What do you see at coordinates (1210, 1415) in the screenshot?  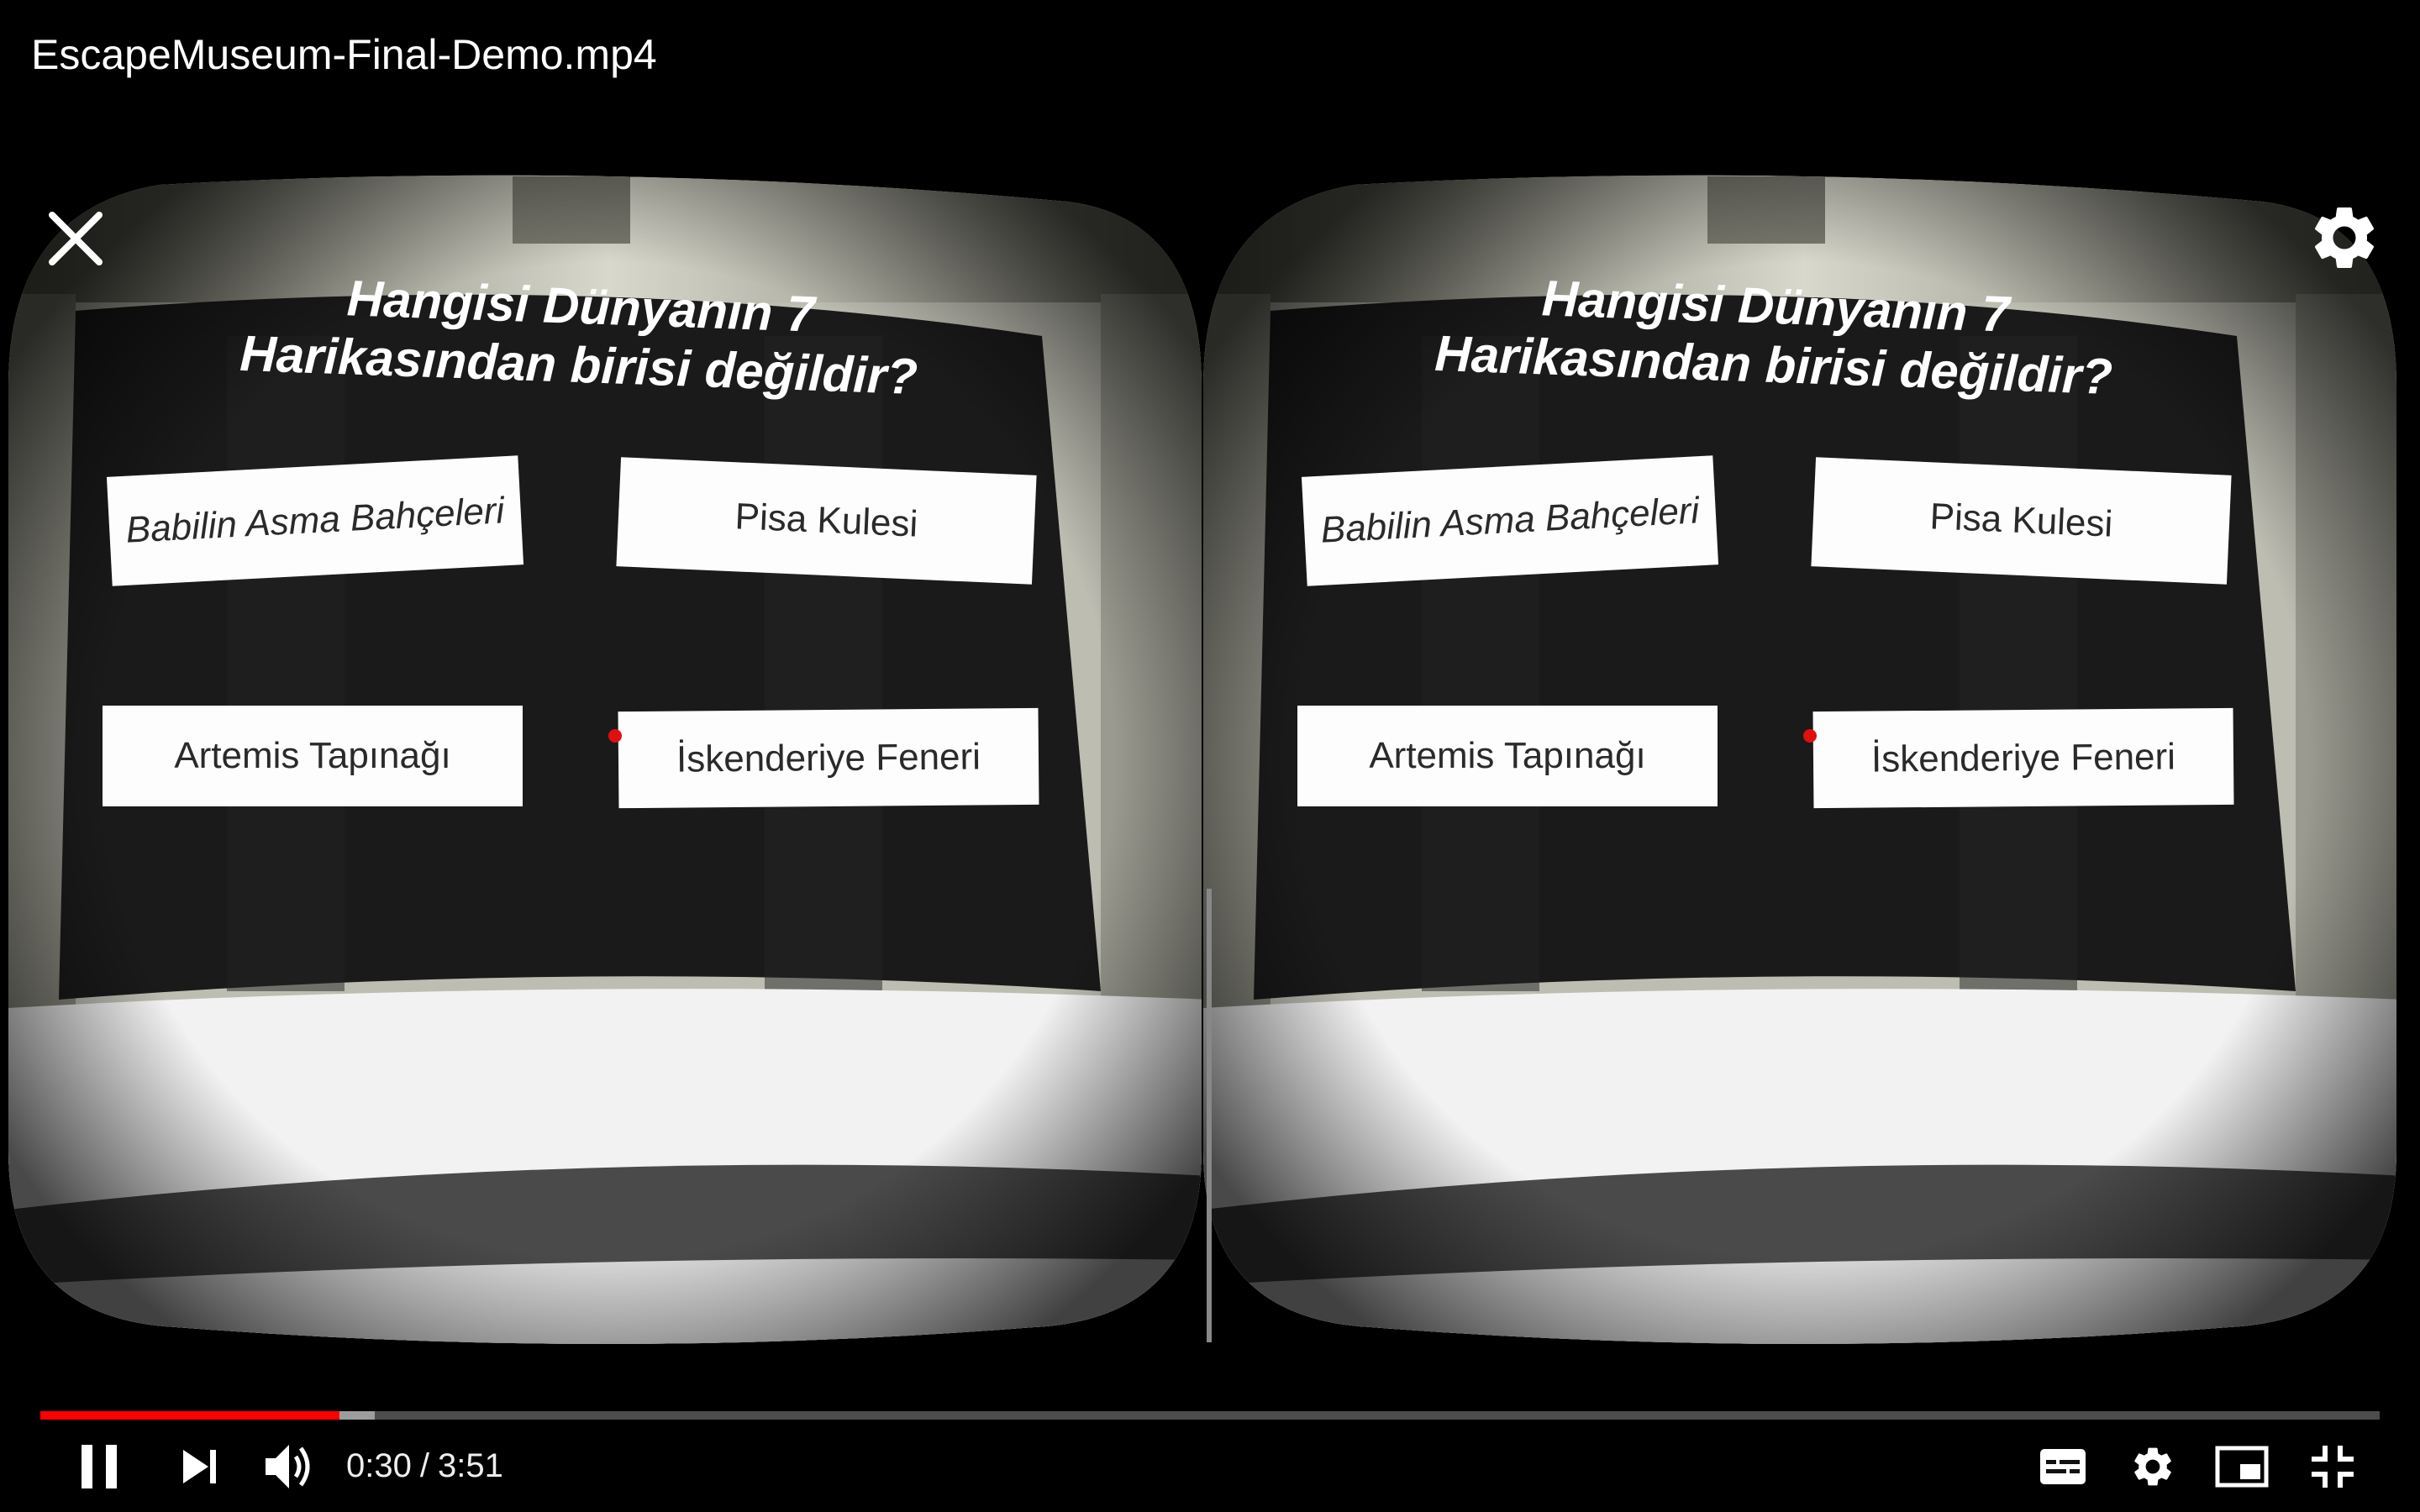 I see `progress-bar` at bounding box center [1210, 1415].